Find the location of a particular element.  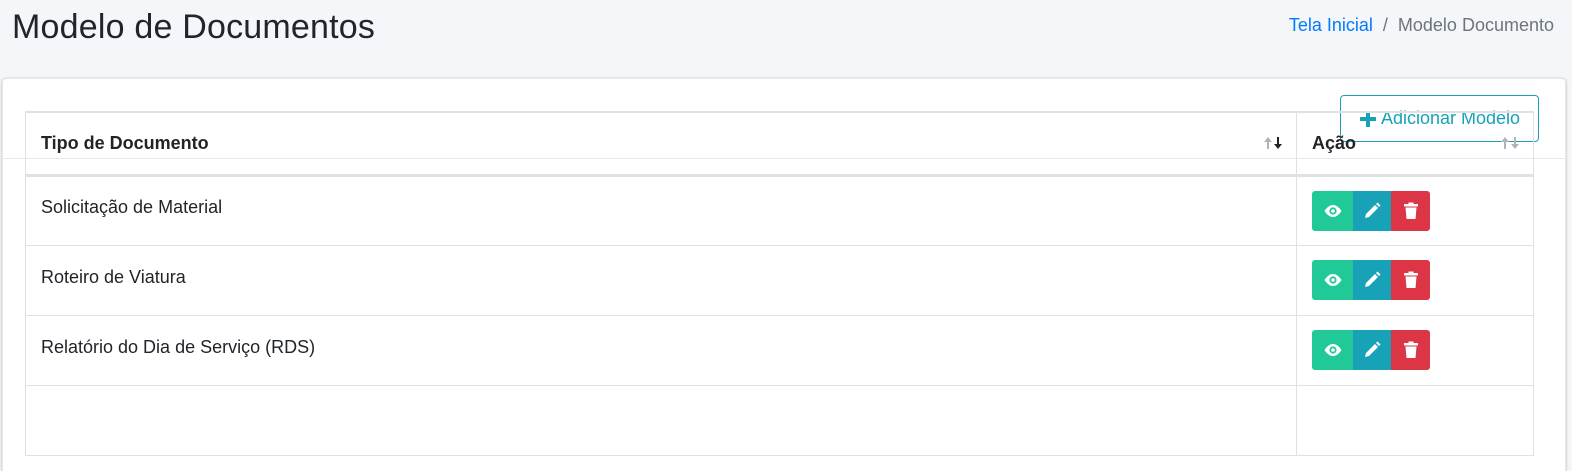

table-row: Relatório do Dia de Serviço (RDS) is located at coordinates (779, 350).